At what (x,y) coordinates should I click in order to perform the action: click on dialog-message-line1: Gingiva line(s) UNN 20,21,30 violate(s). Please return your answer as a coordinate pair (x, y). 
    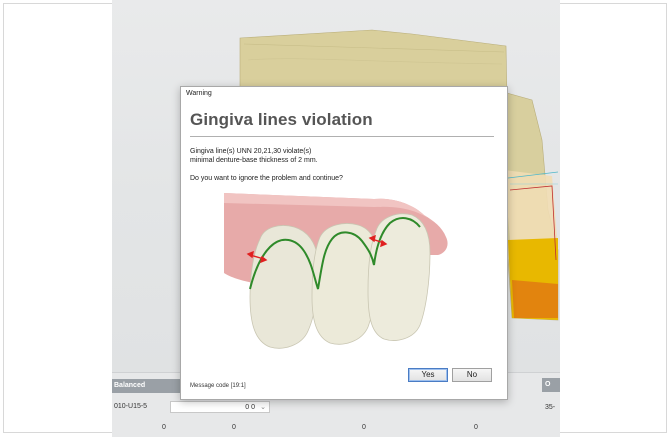
    Looking at the image, I should click on (251, 151).